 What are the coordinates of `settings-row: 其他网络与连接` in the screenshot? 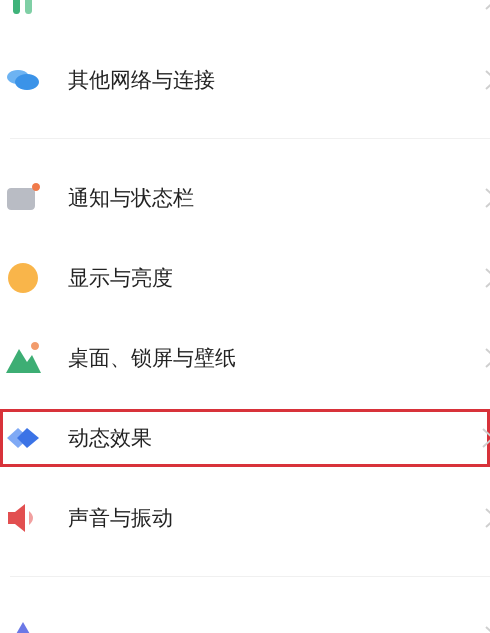 It's located at (245, 80).